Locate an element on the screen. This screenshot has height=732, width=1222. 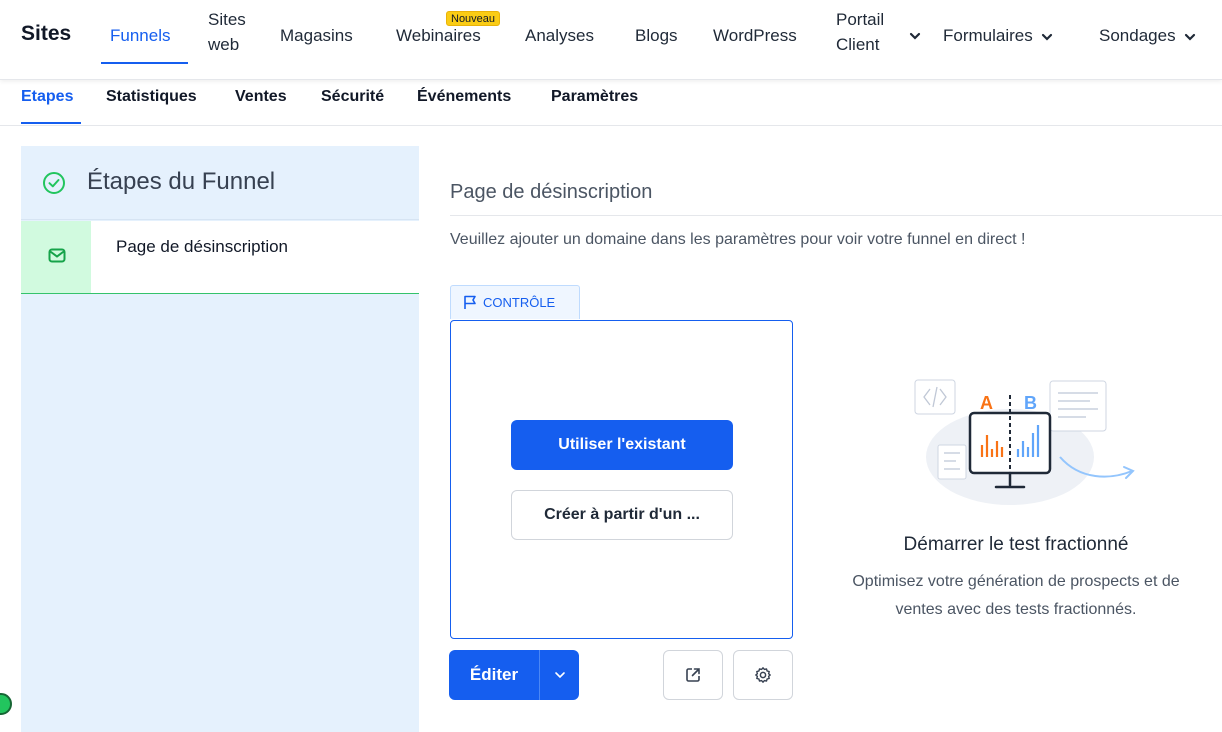
control-tag: CONTRÔLE is located at coordinates (515, 302).